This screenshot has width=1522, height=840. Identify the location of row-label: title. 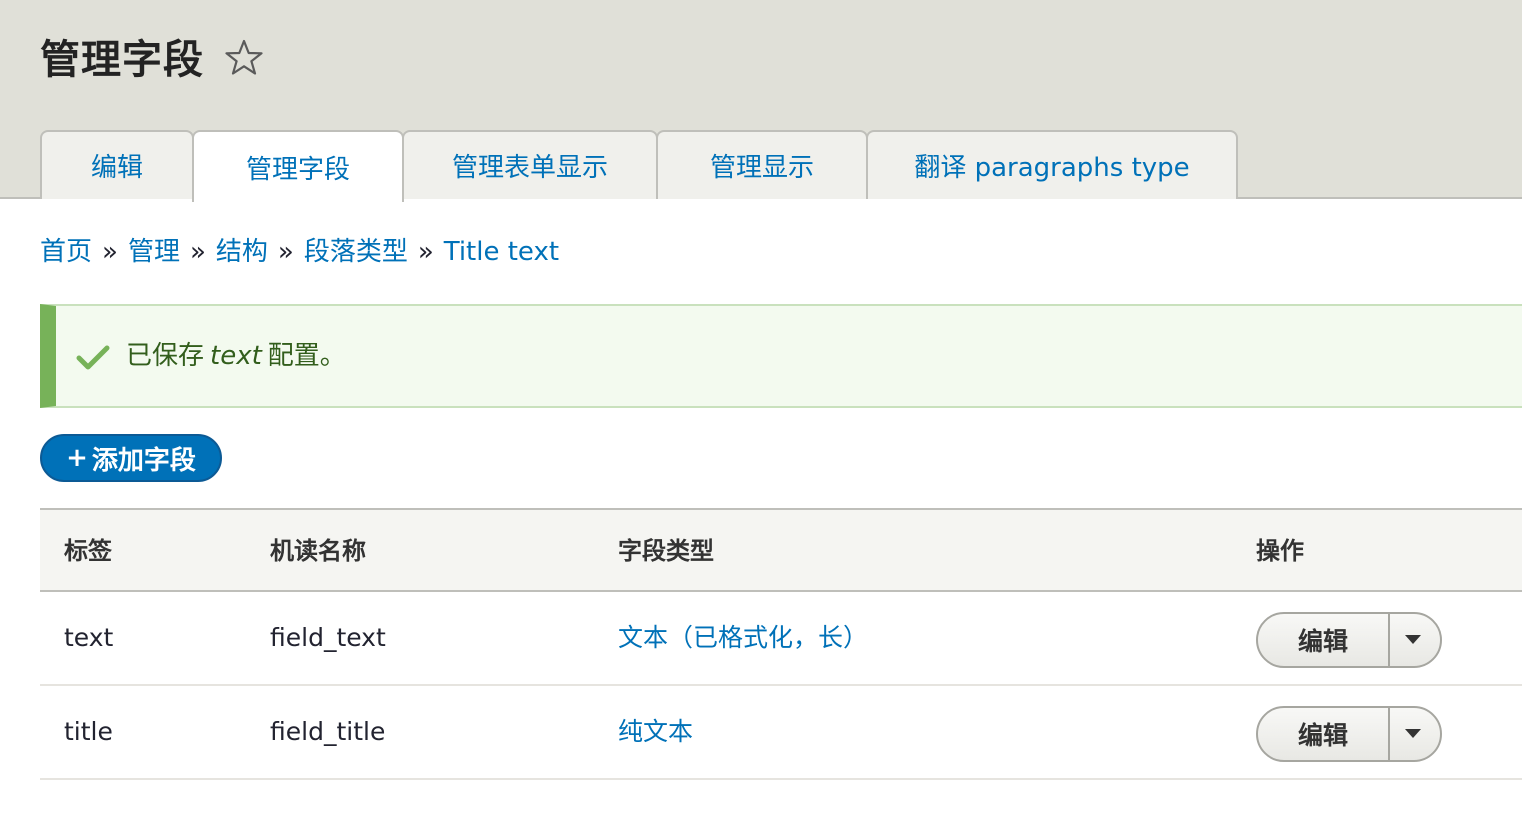
(88, 731).